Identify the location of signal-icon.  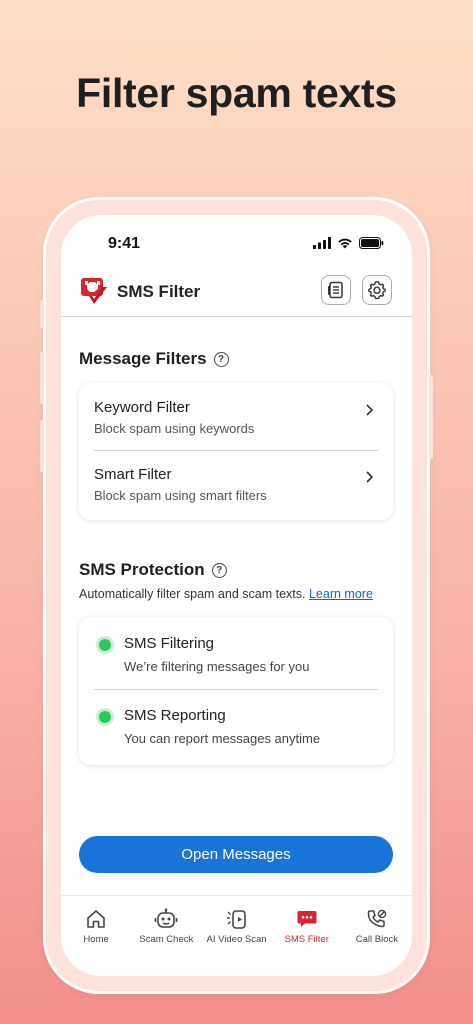
(322, 243).